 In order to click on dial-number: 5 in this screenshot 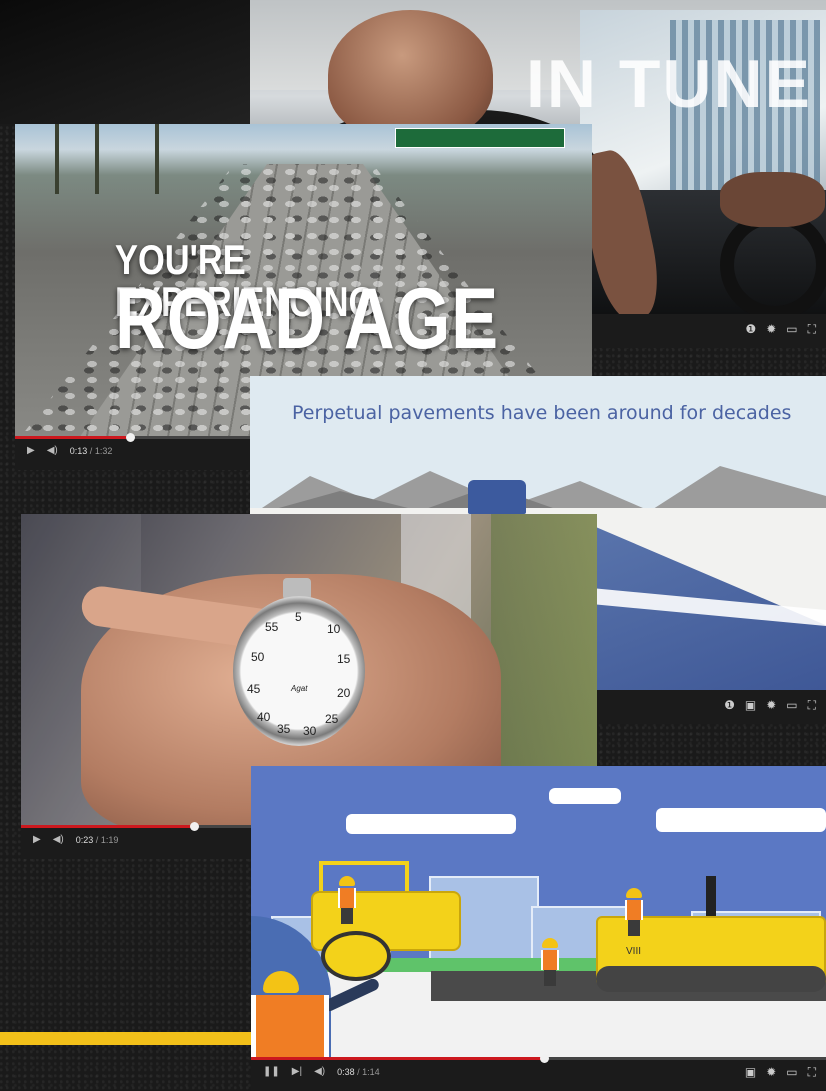, I will do `click(298, 617)`.